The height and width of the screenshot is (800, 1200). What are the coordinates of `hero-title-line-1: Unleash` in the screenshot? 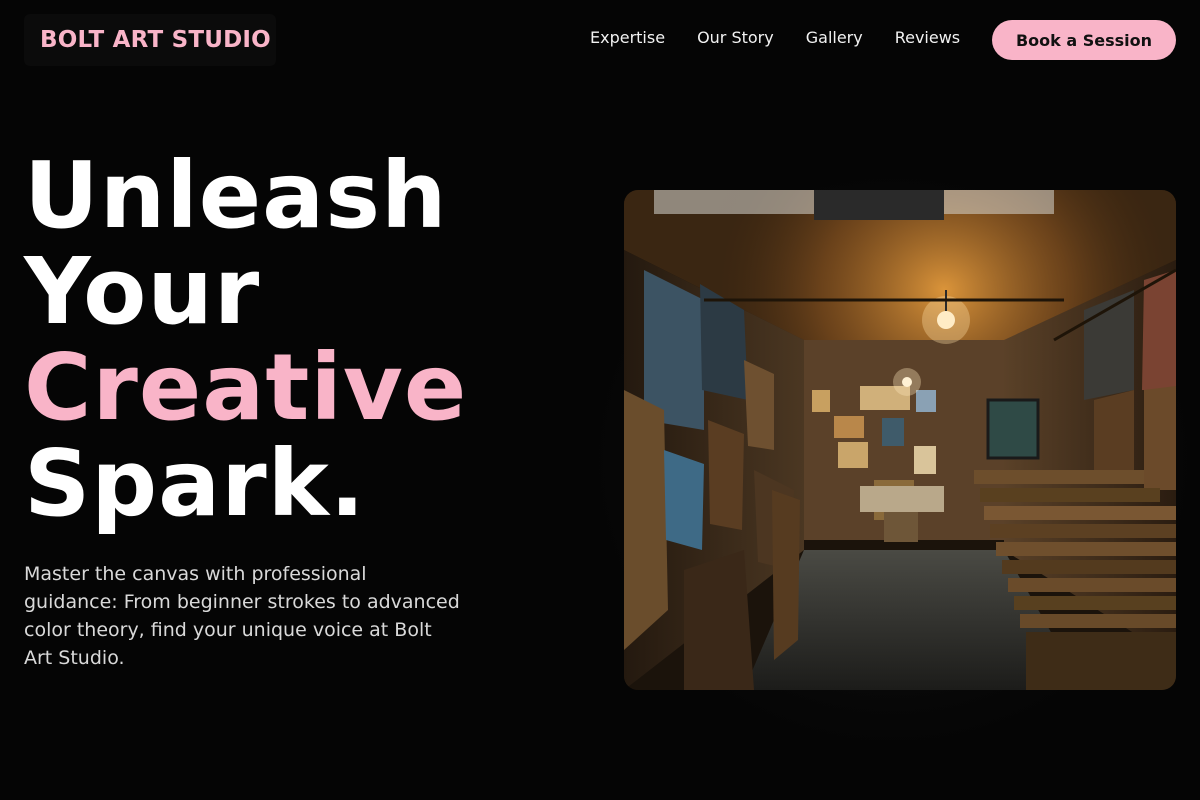 It's located at (236, 195).